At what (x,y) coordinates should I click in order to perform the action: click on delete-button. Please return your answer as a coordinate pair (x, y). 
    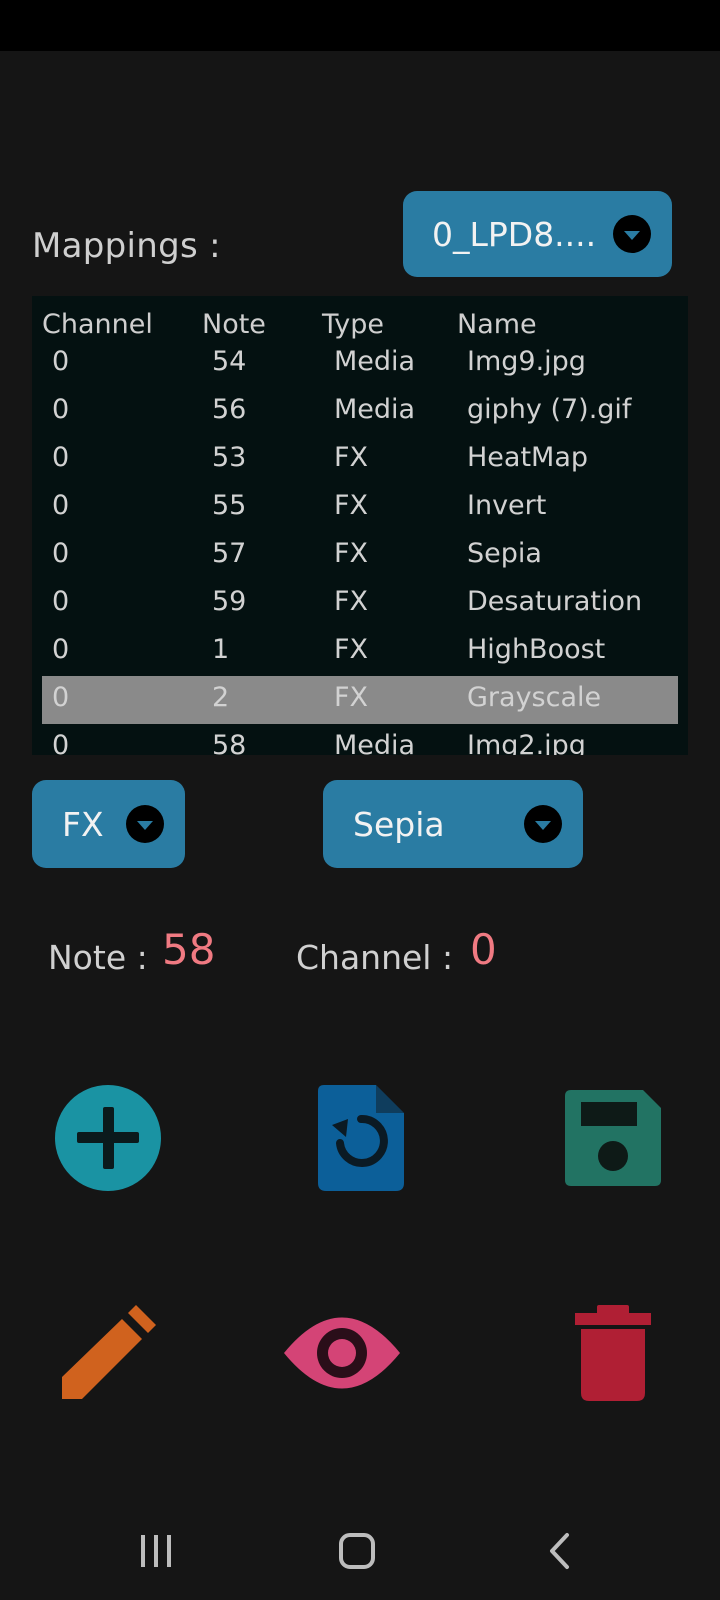
    Looking at the image, I should click on (613, 1353).